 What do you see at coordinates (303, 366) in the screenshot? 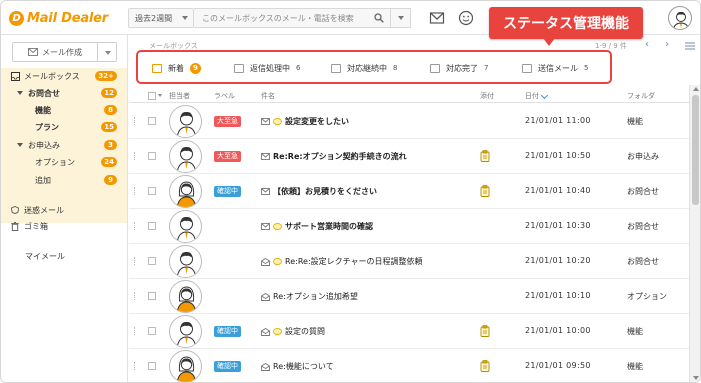
I see `subject-text: Re:機能について` at bounding box center [303, 366].